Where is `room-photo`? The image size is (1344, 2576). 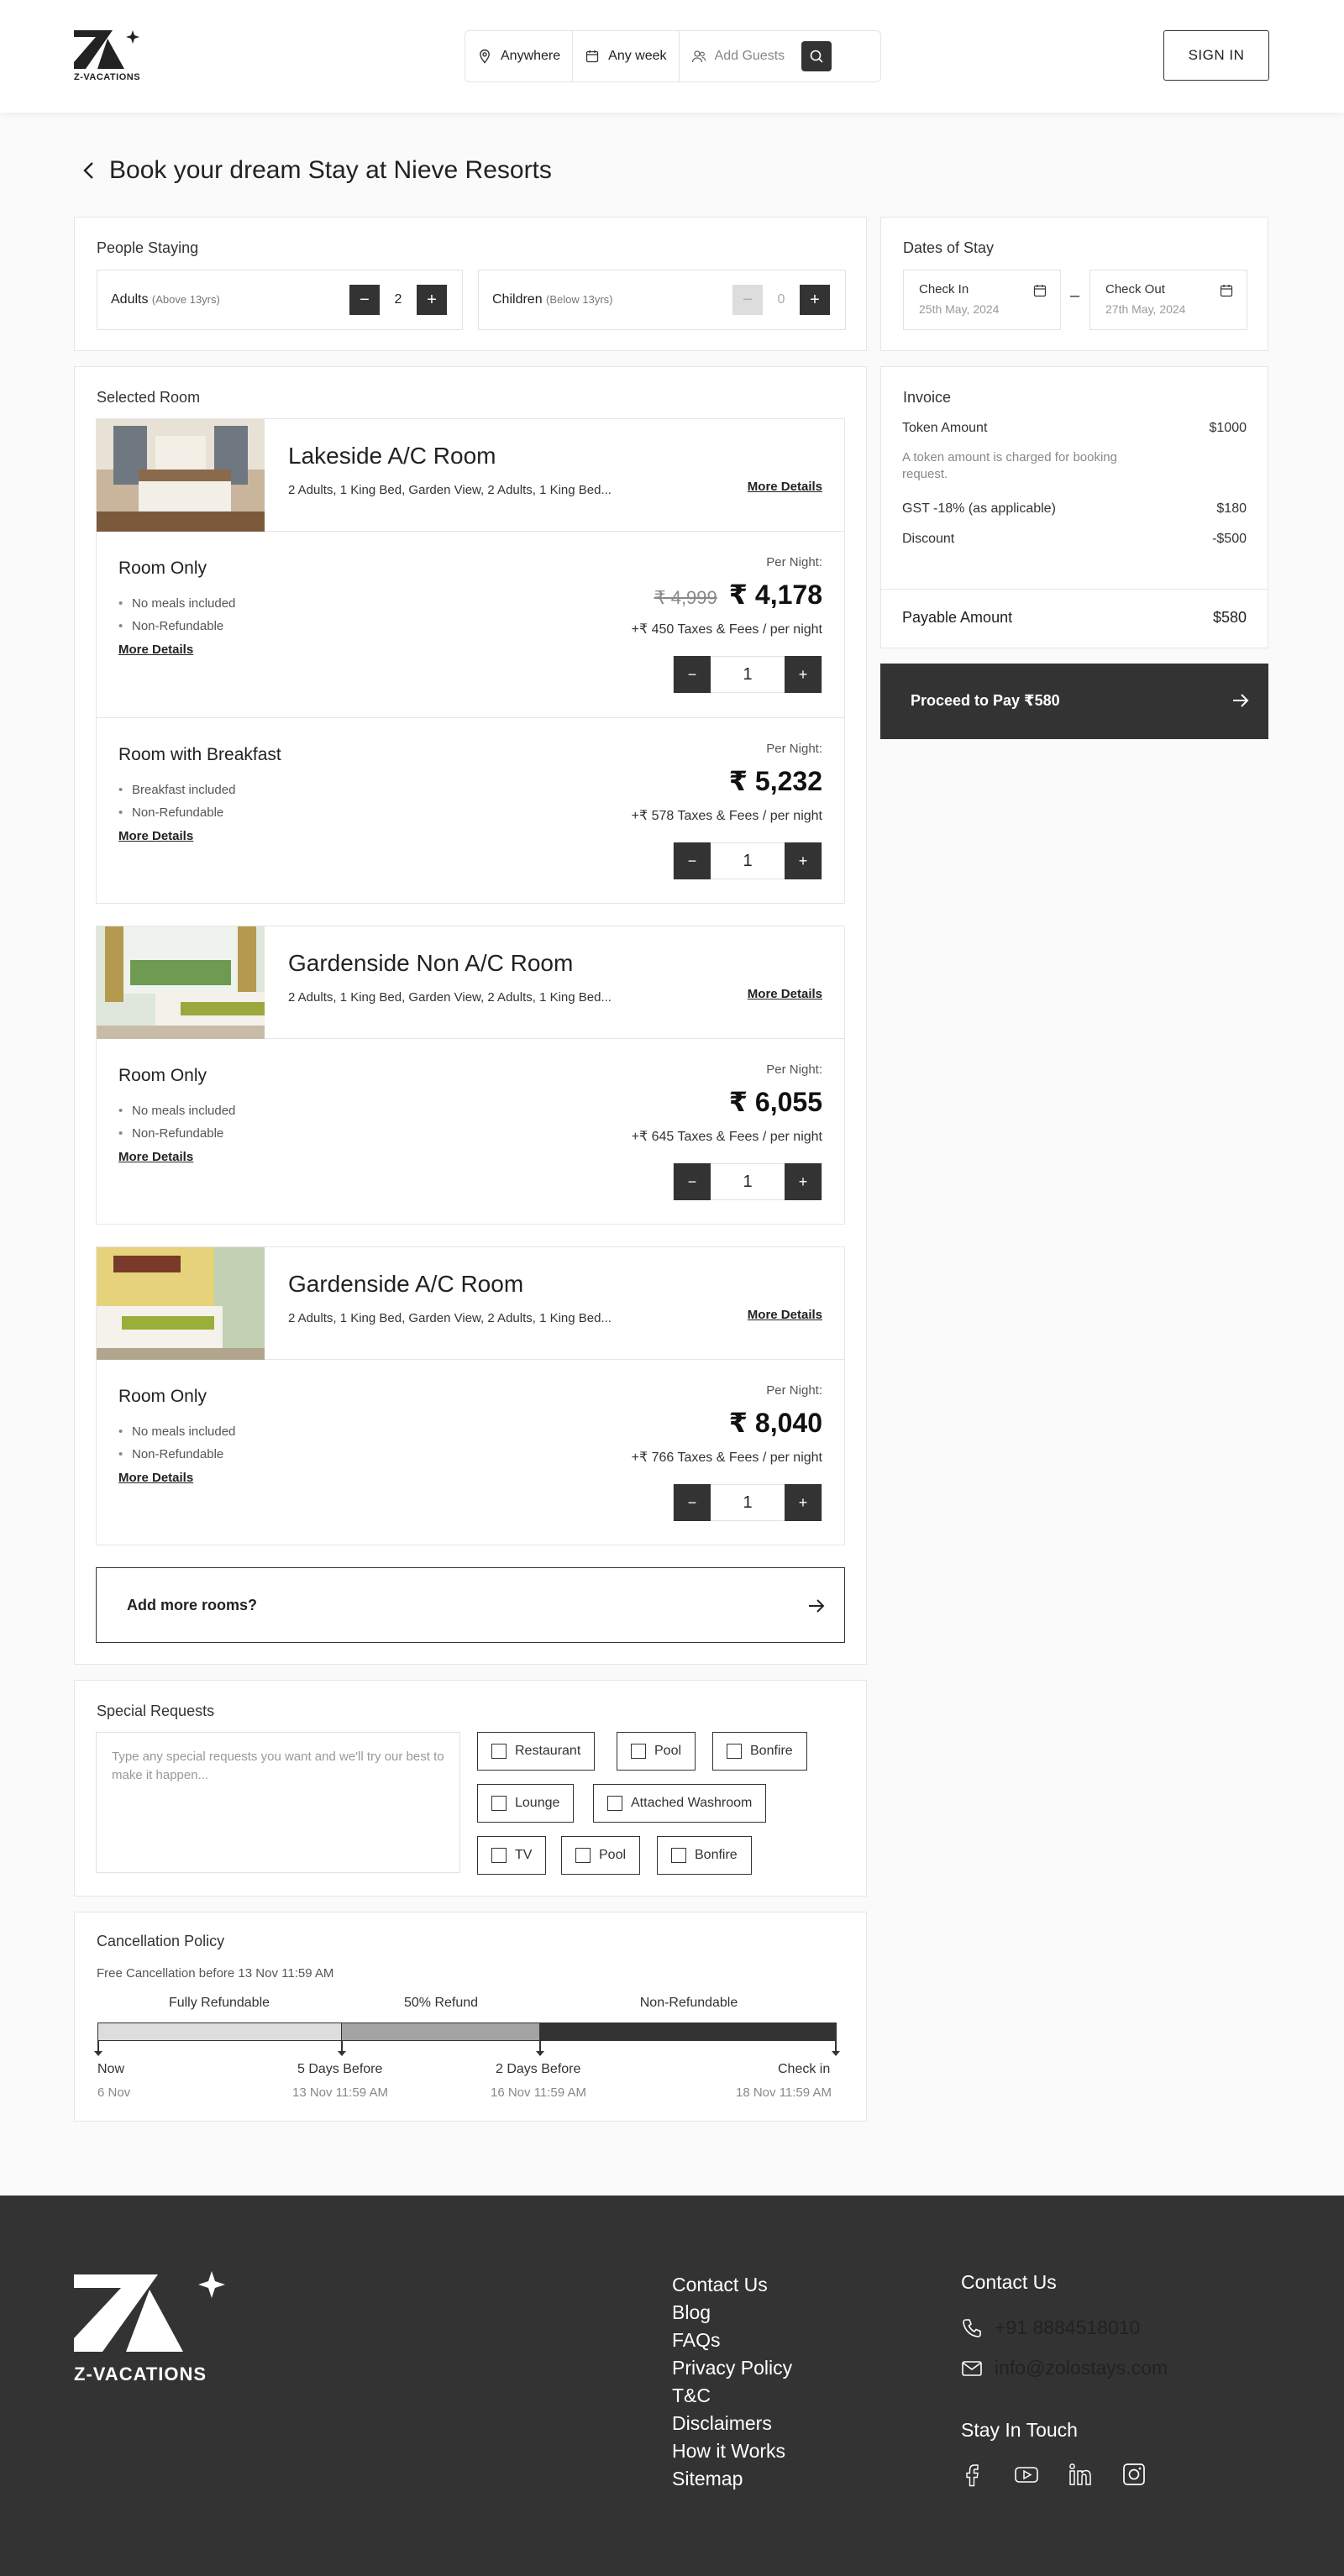 room-photo is located at coordinates (181, 475).